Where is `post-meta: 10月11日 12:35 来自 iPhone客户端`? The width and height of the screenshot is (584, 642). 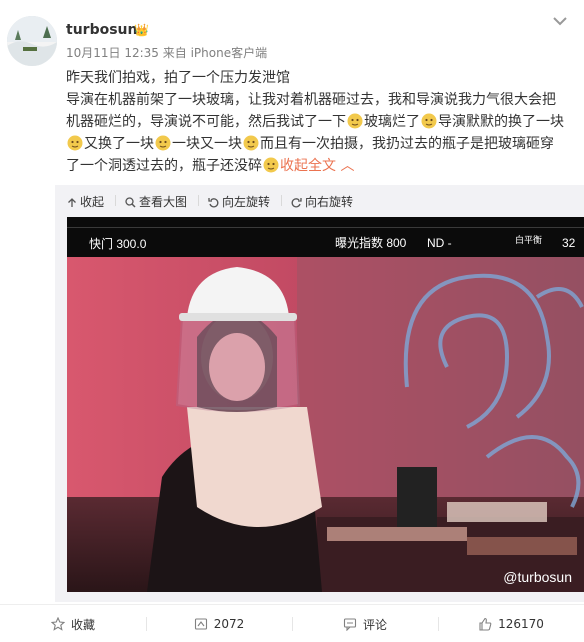
post-meta: 10月11日 12:35 来自 iPhone客户端 is located at coordinates (166, 52).